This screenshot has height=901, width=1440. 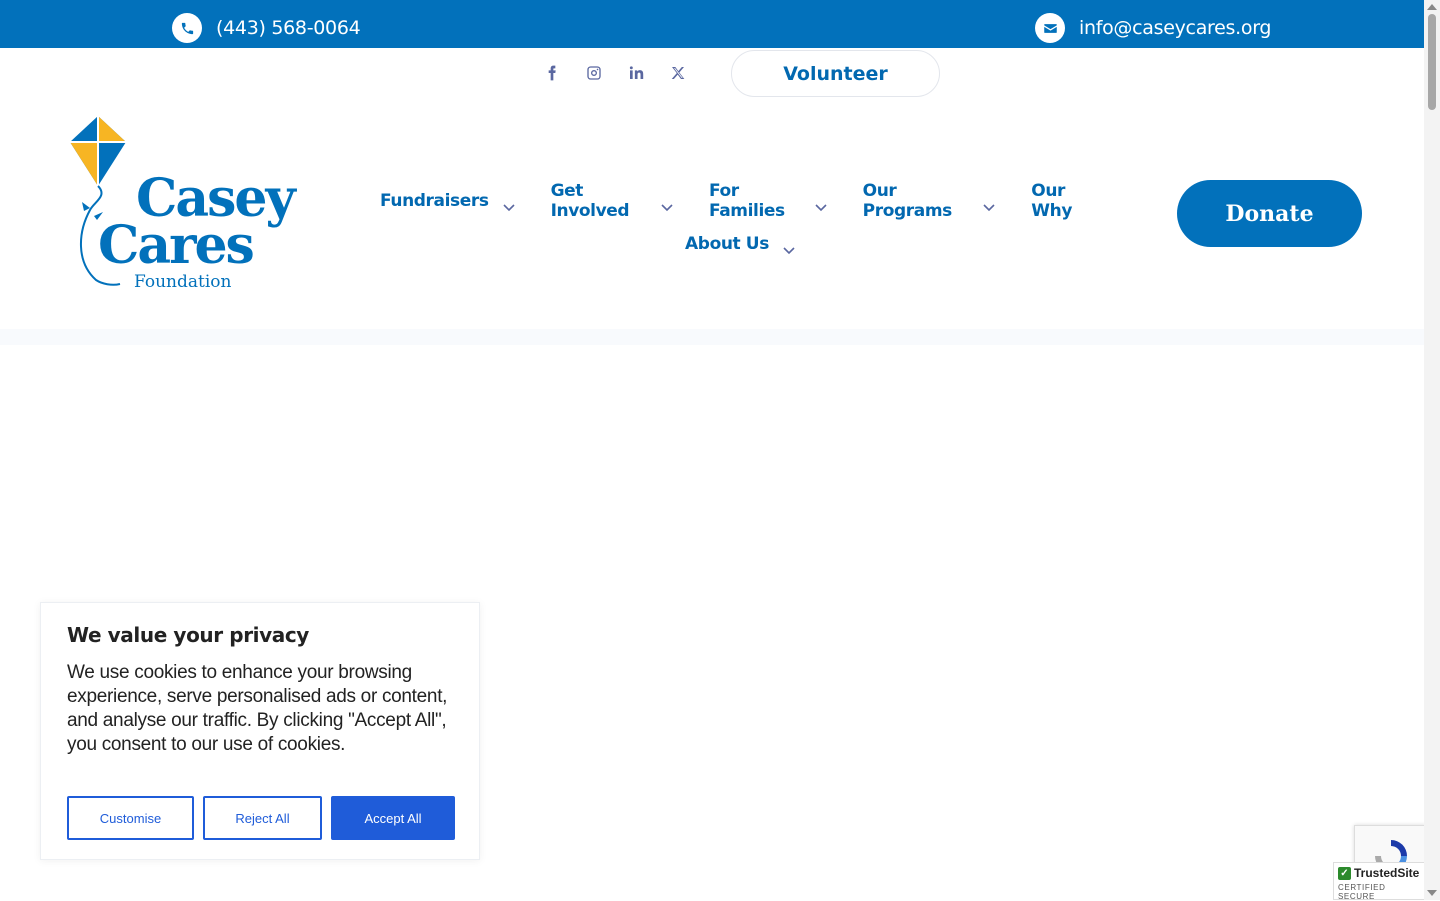 I want to click on nav-item-about-us: About Us, so click(x=740, y=244).